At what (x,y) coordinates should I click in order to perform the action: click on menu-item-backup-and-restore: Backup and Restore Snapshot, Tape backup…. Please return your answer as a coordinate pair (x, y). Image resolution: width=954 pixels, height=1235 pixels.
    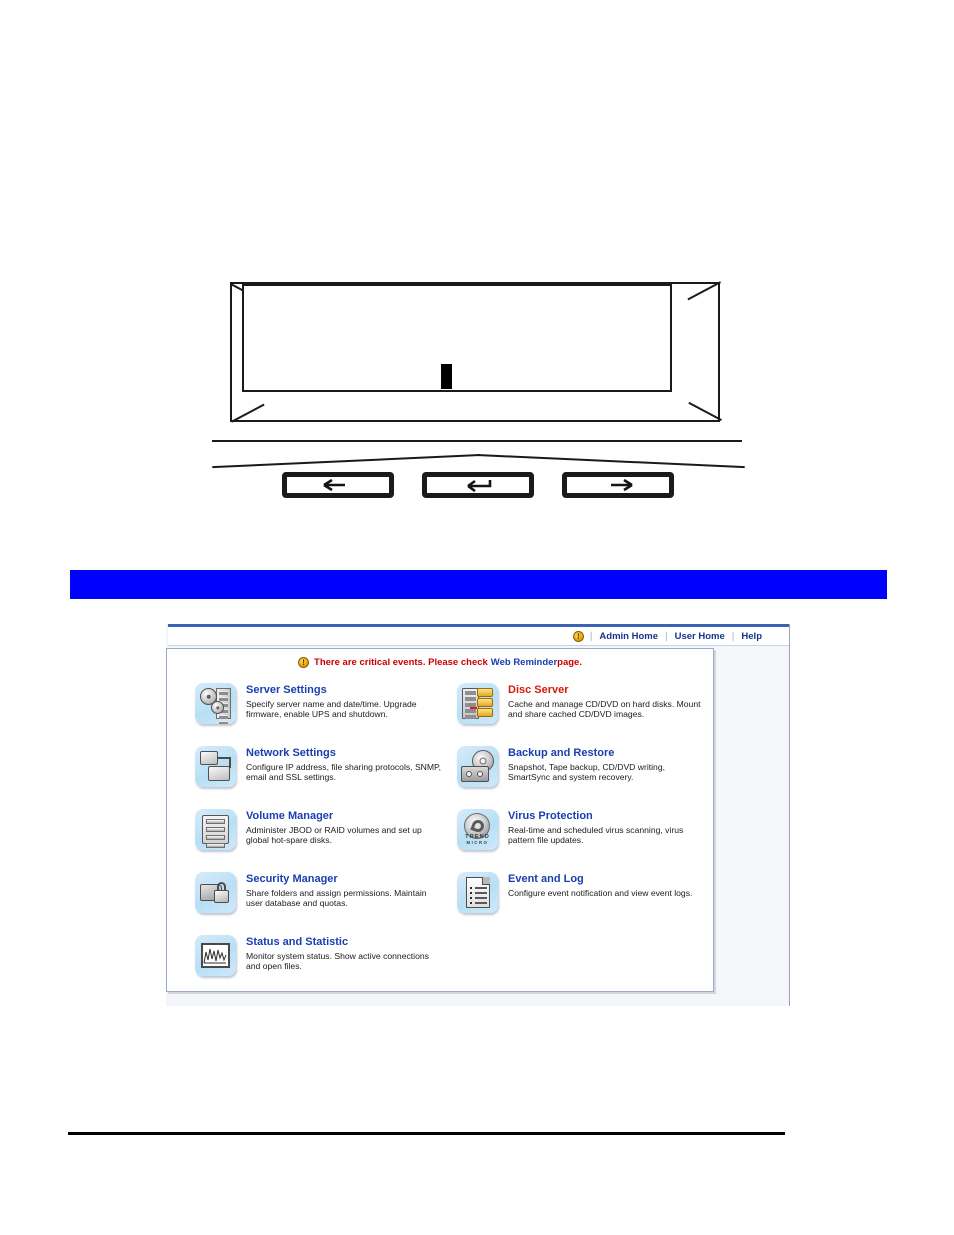
    Looking at the image, I should click on (581, 777).